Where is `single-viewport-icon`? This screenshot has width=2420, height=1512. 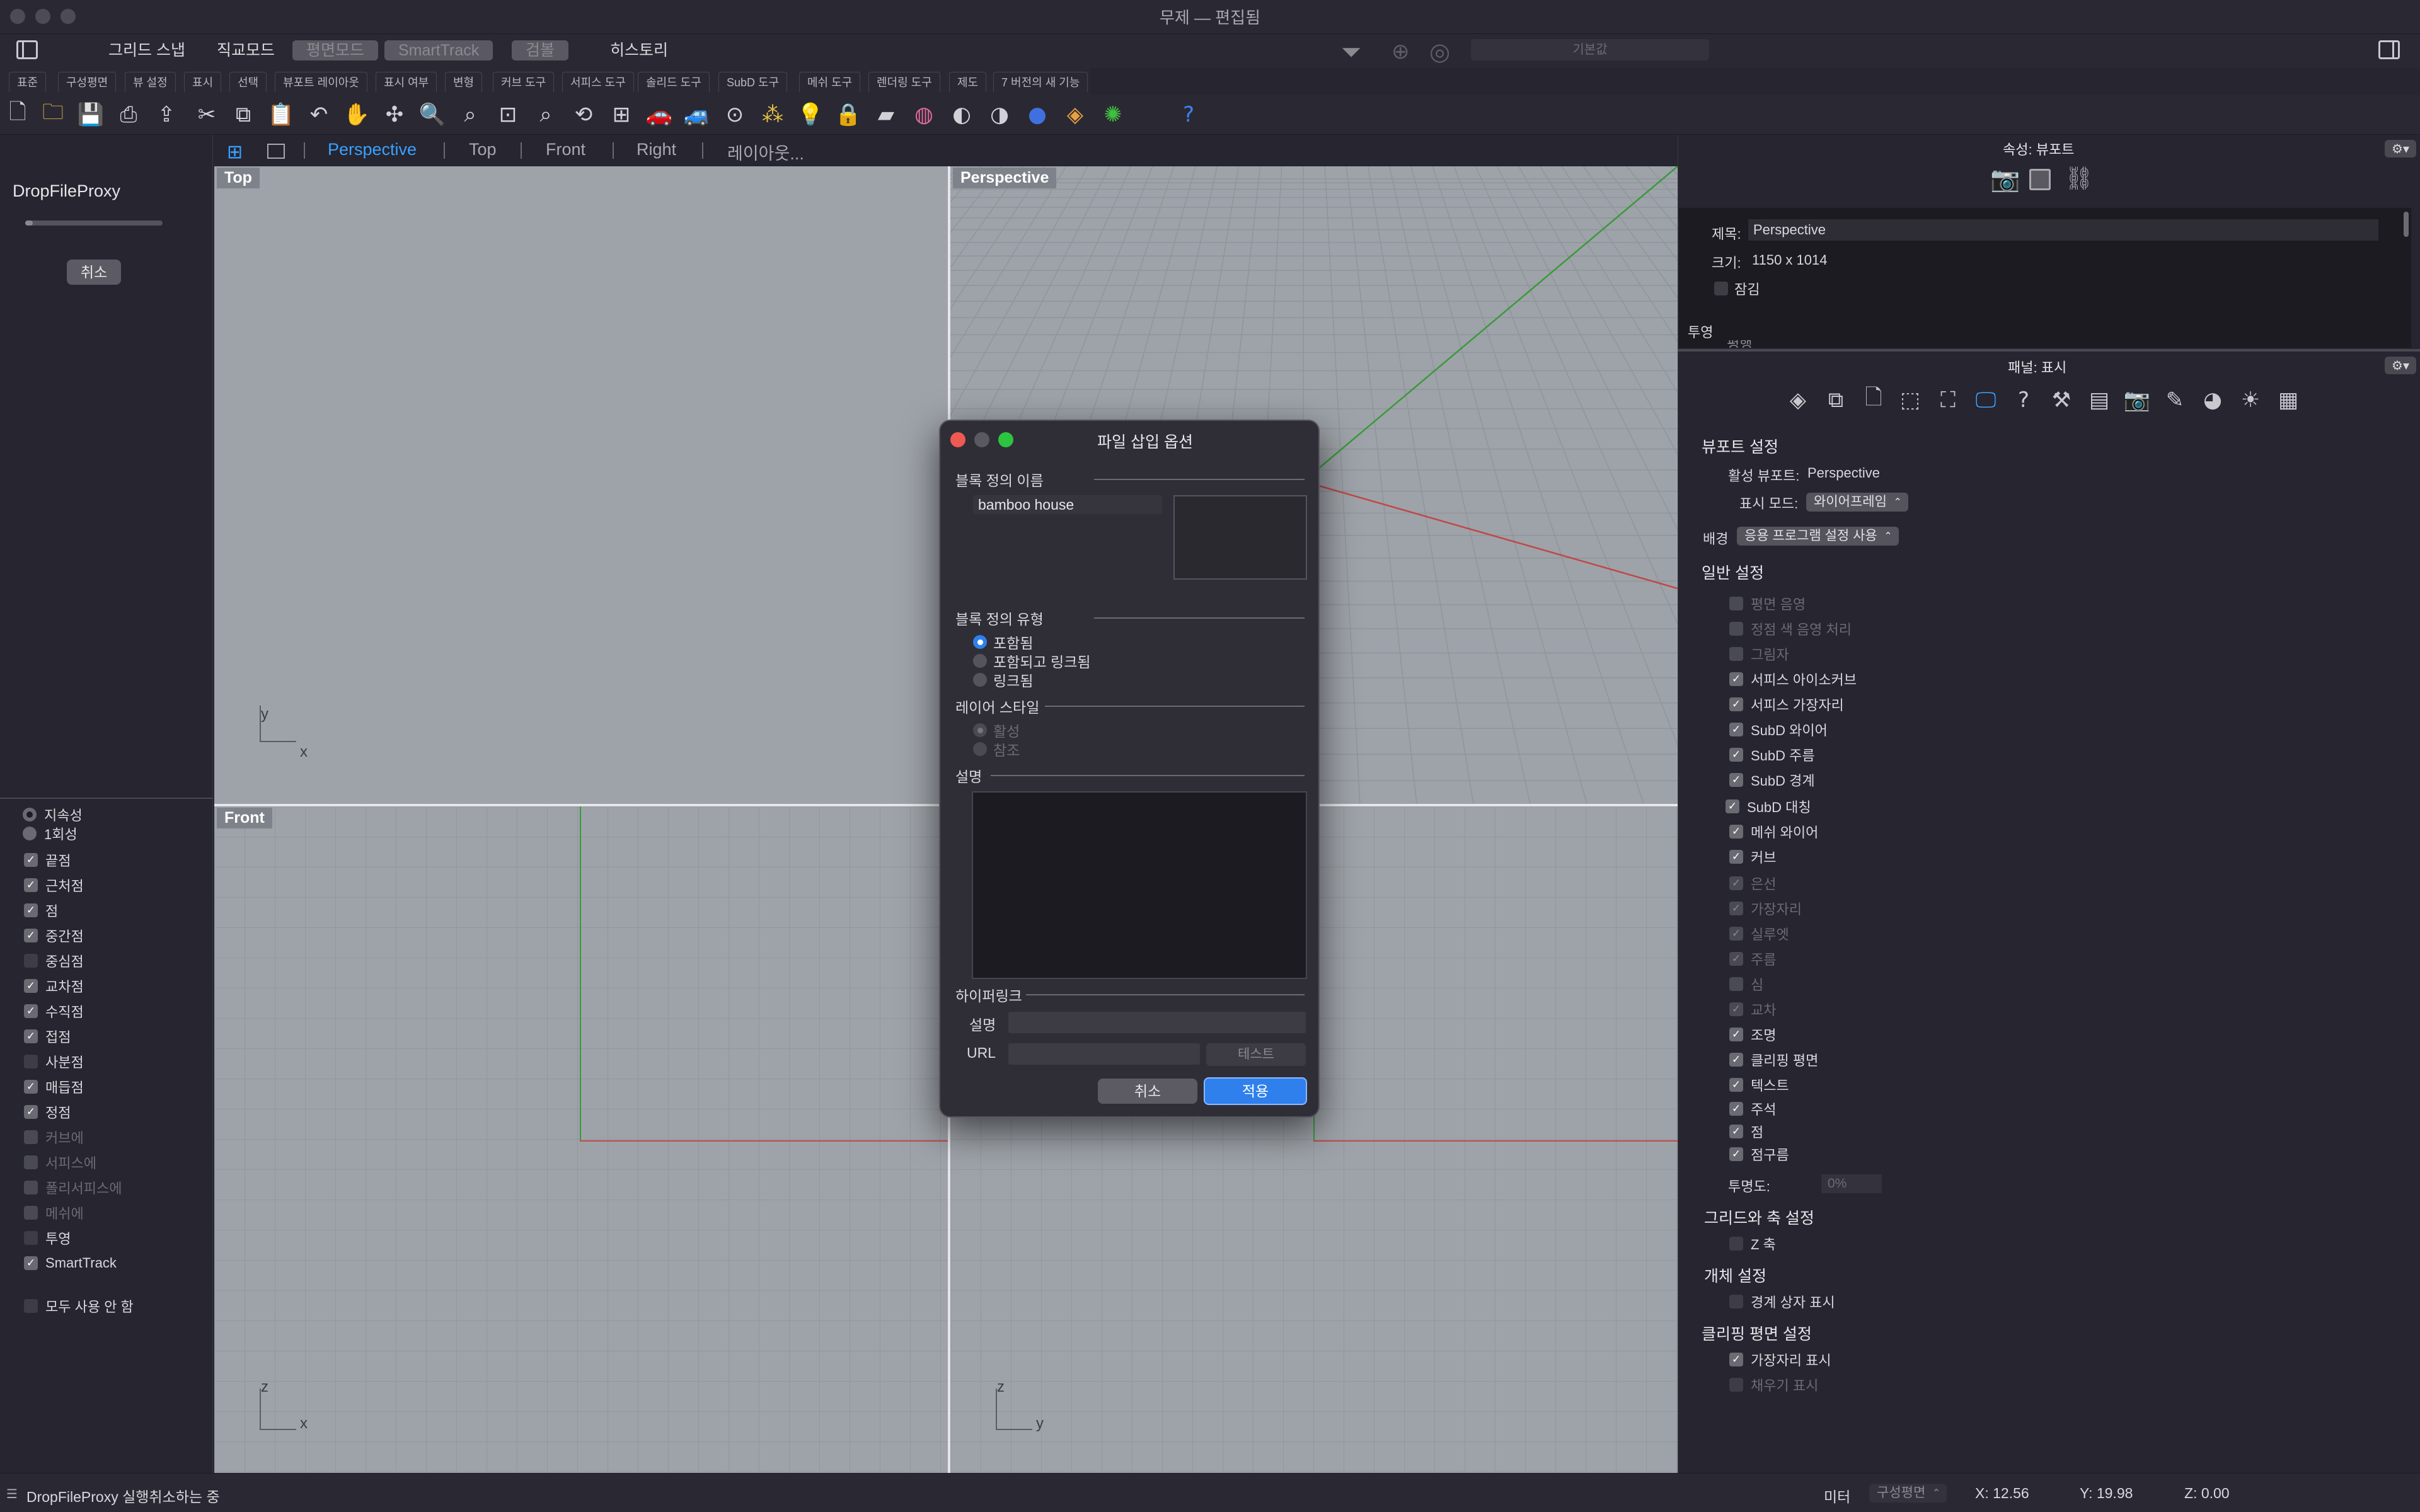
single-viewport-icon is located at coordinates (276, 151).